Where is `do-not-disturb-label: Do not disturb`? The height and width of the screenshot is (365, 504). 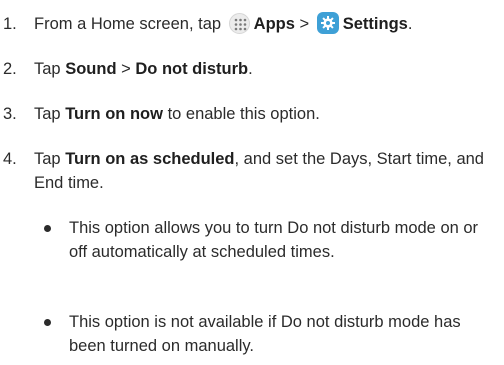
do-not-disturb-label: Do not disturb is located at coordinates (192, 69).